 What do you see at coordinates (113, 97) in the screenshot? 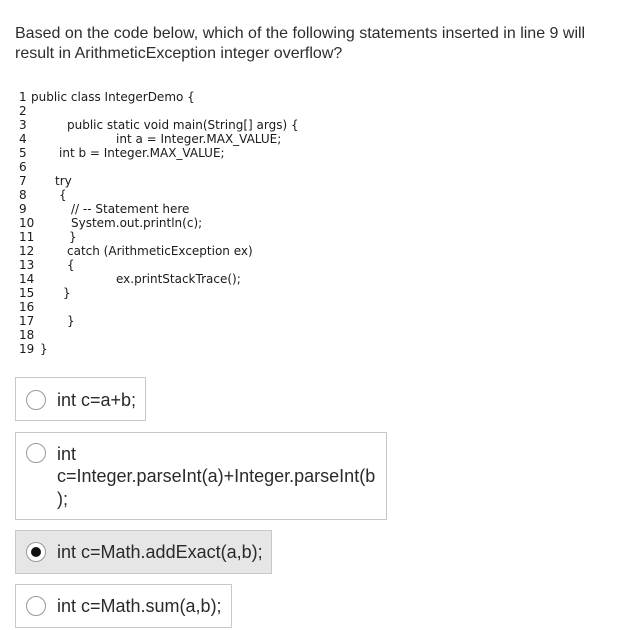
I see `code-text: public class IntegerDemo {` at bounding box center [113, 97].